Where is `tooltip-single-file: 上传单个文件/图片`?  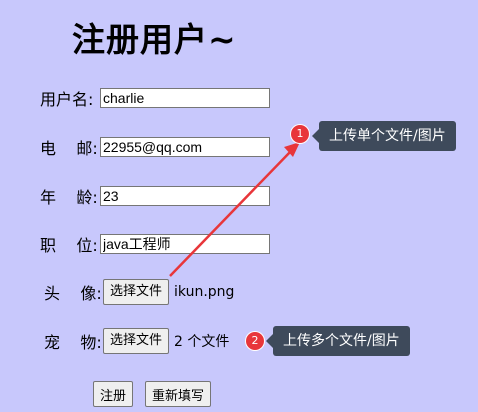
tooltip-single-file: 上传单个文件/图片 is located at coordinates (384, 136).